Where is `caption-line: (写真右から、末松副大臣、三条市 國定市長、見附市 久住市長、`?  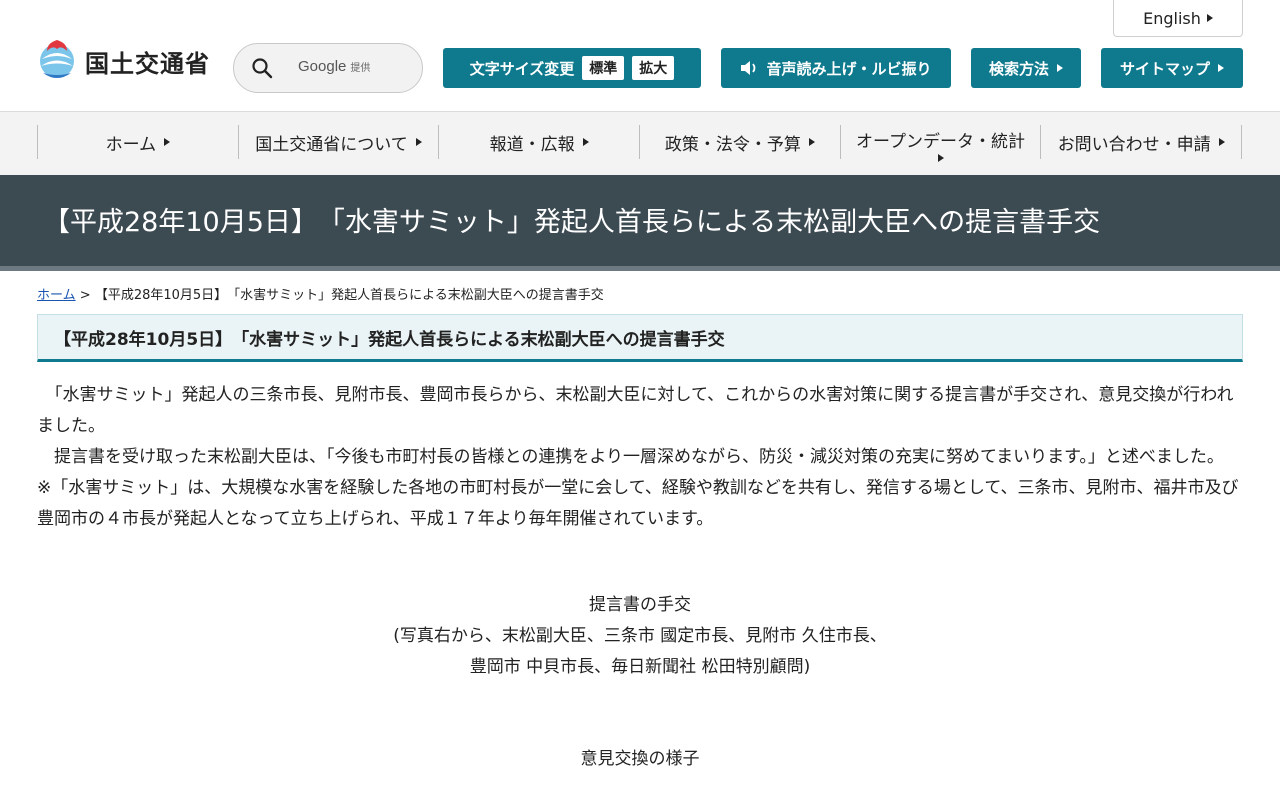 caption-line: (写真右から、末松副大臣、三条市 國定市長、見附市 久住市長、 is located at coordinates (640, 636).